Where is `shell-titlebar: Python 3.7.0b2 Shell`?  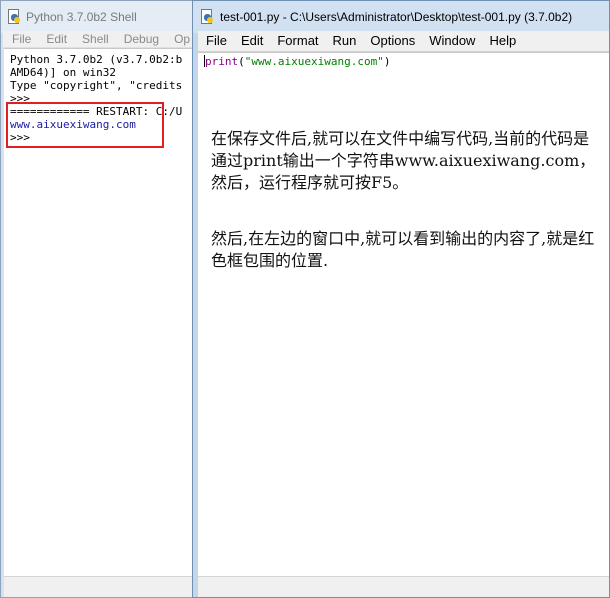
shell-titlebar: Python 3.7.0b2 Shell is located at coordinates (100, 17).